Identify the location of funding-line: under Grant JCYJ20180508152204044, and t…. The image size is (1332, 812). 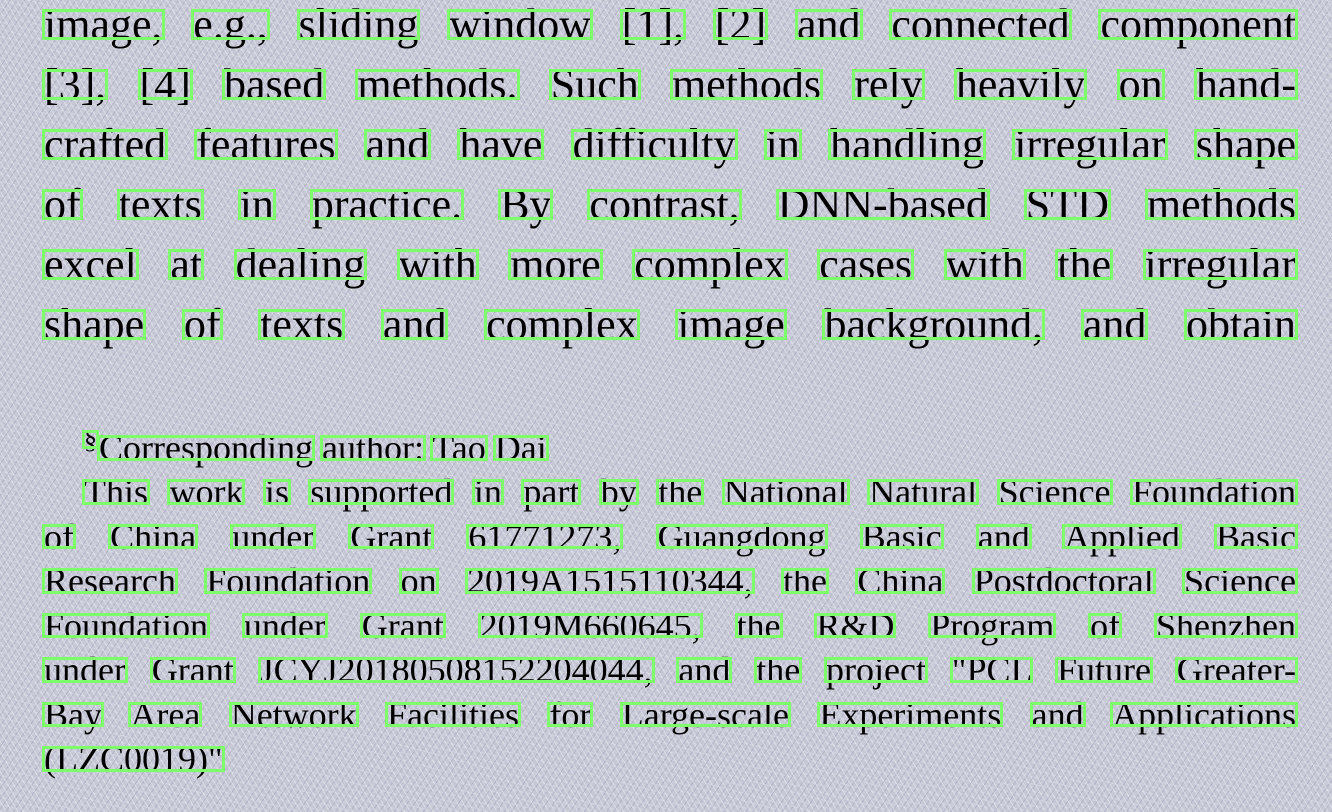
(670, 670).